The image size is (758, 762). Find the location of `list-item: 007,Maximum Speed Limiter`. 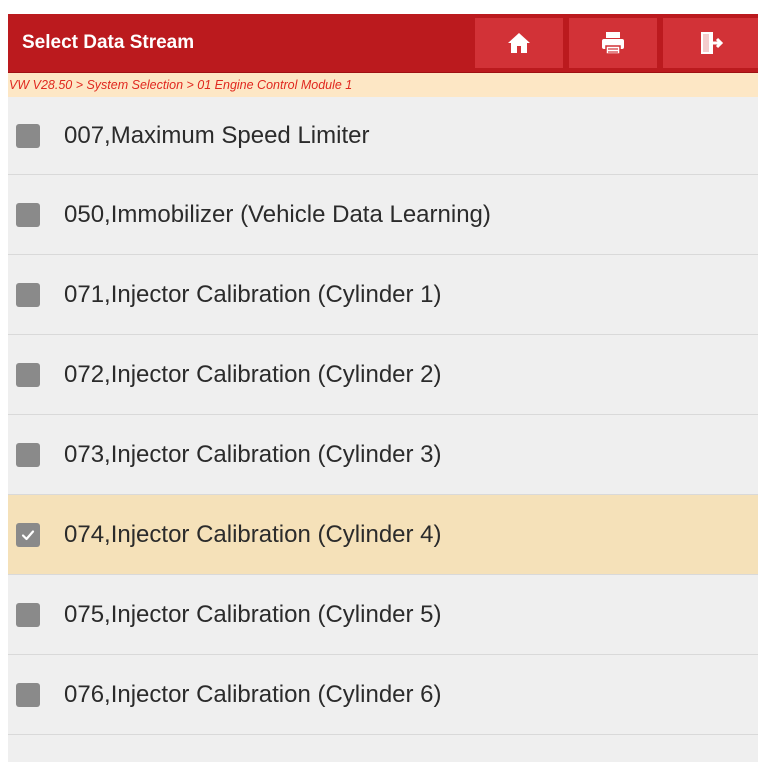

list-item: 007,Maximum Speed Limiter is located at coordinates (383, 136).